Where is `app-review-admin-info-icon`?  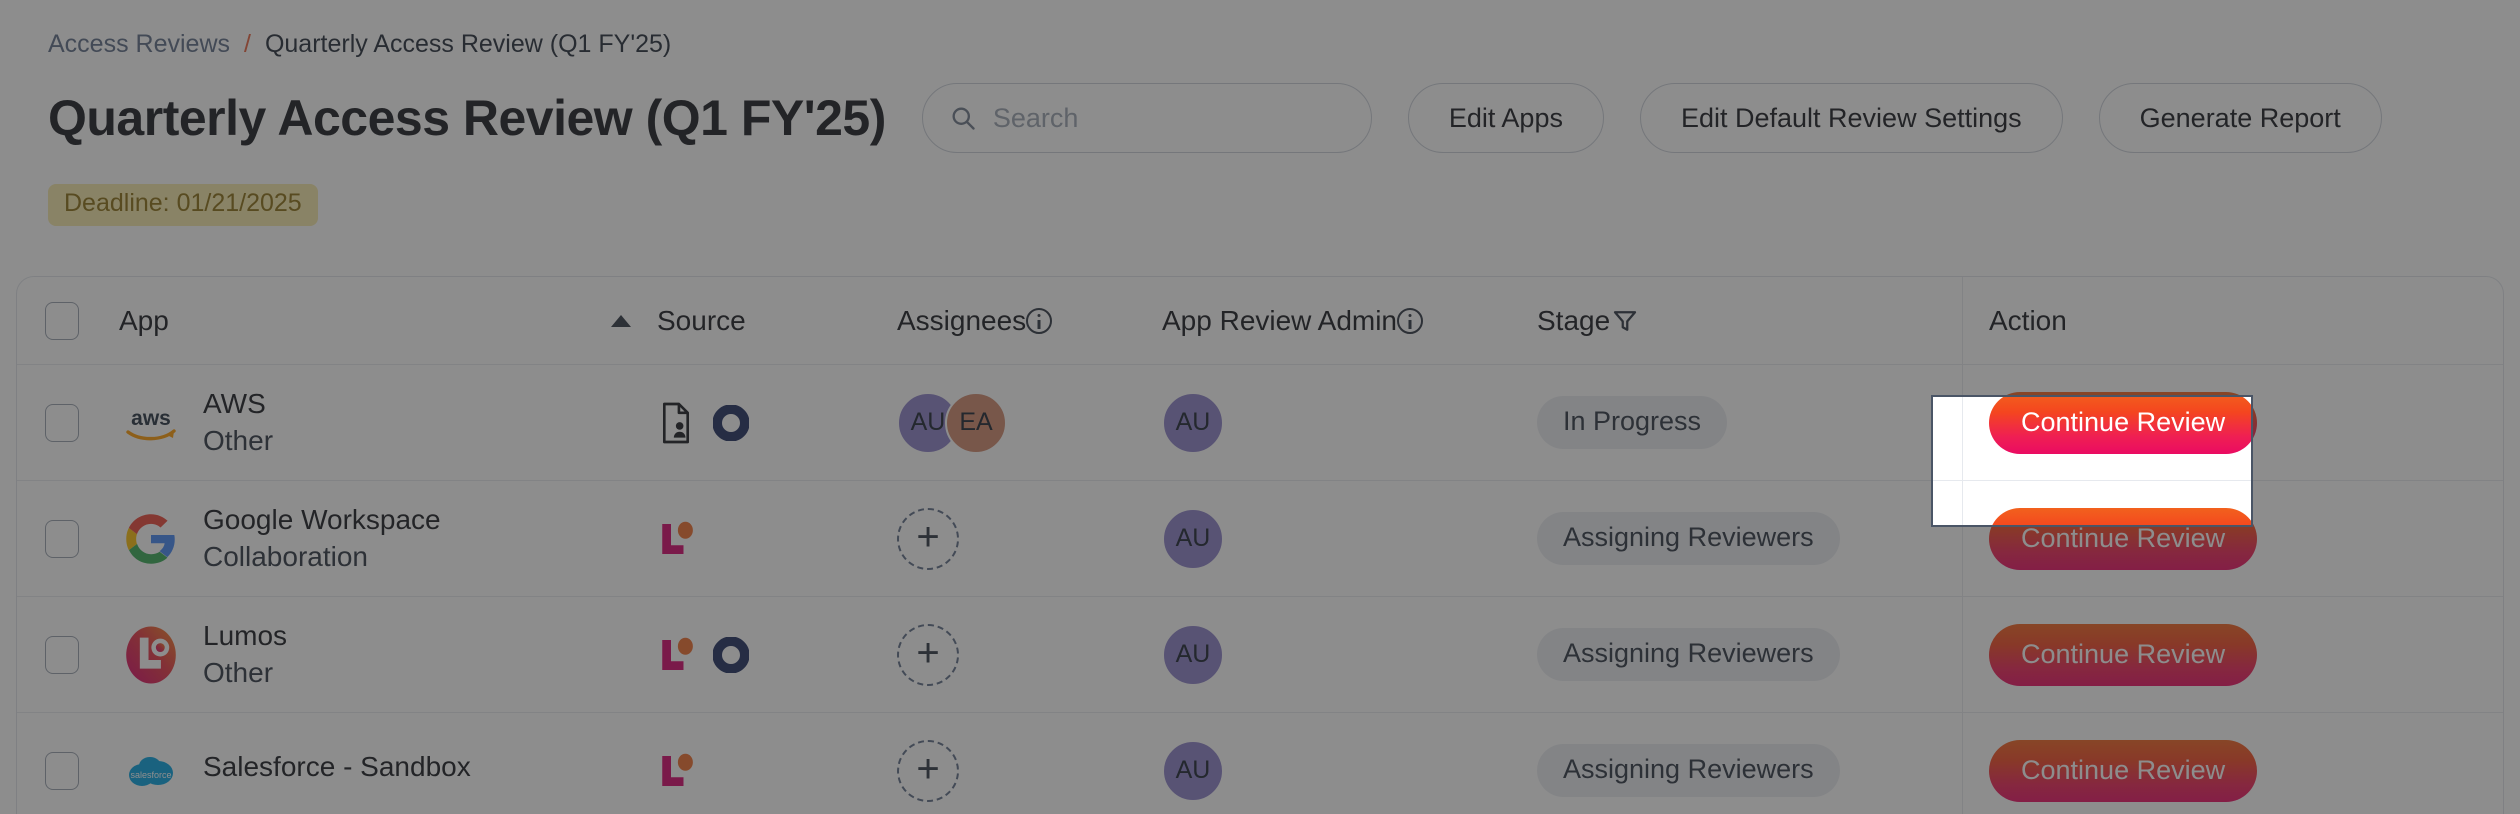
app-review-admin-info-icon is located at coordinates (1410, 320).